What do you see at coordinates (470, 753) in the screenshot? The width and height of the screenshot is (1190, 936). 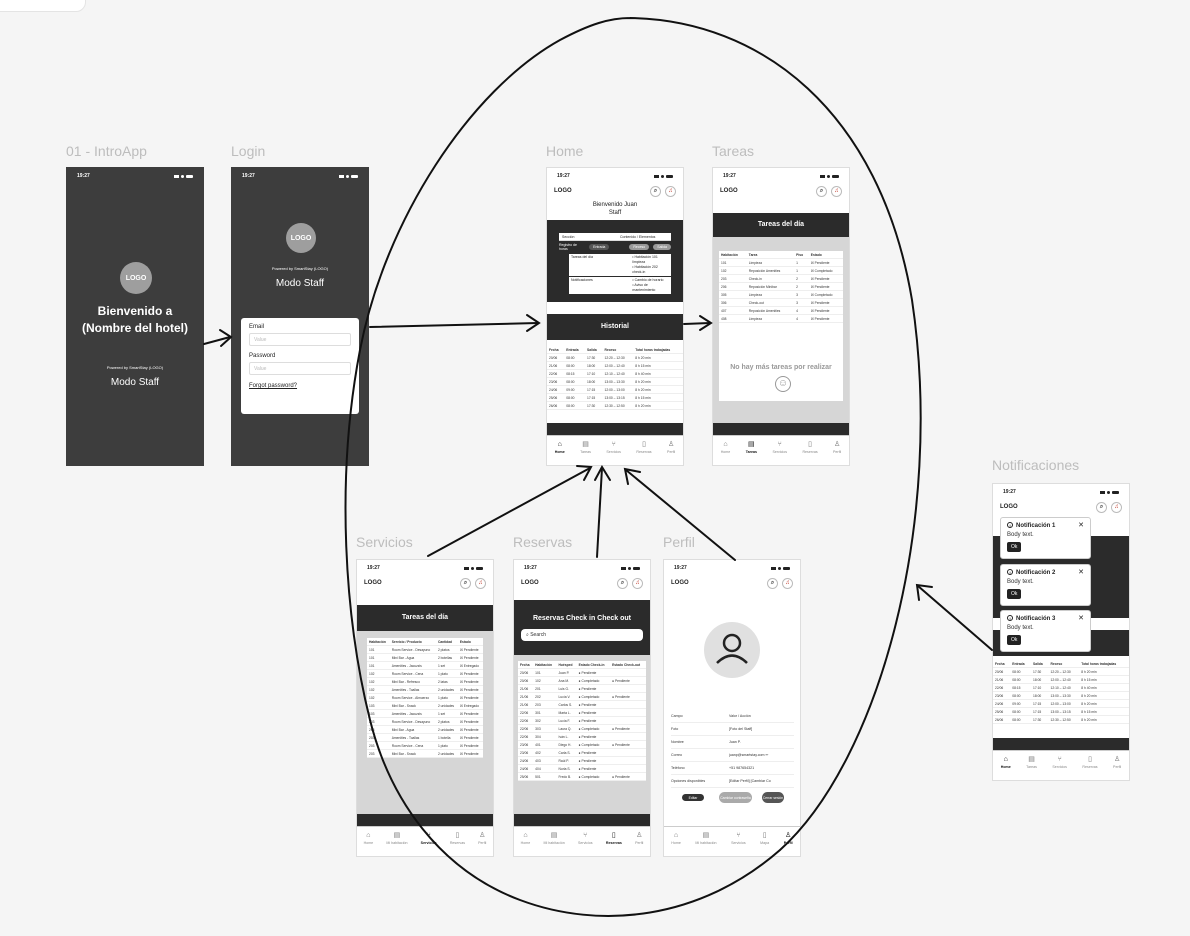 I see `table-cell: ☒ Pendiente` at bounding box center [470, 753].